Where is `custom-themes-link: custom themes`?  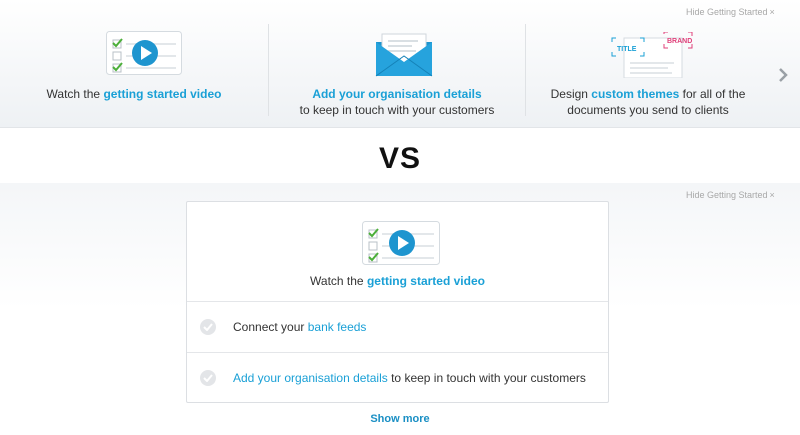 custom-themes-link: custom themes is located at coordinates (635, 94).